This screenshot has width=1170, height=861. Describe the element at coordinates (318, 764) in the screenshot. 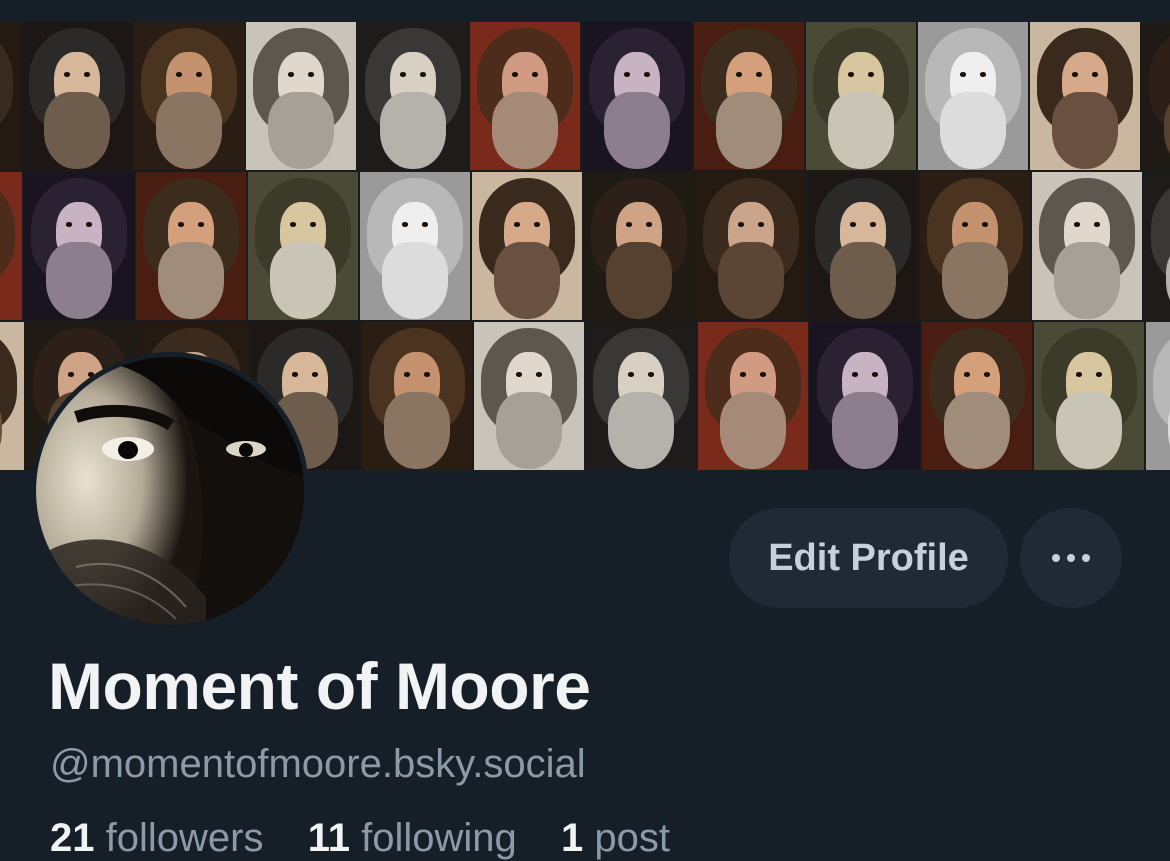

I see `profile-handle: @momentofmoore.bsky.social` at that location.